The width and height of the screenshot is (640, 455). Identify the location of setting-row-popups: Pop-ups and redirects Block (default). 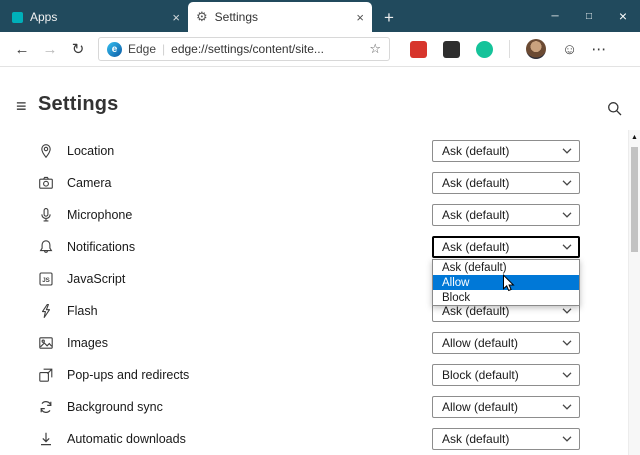
(314, 375).